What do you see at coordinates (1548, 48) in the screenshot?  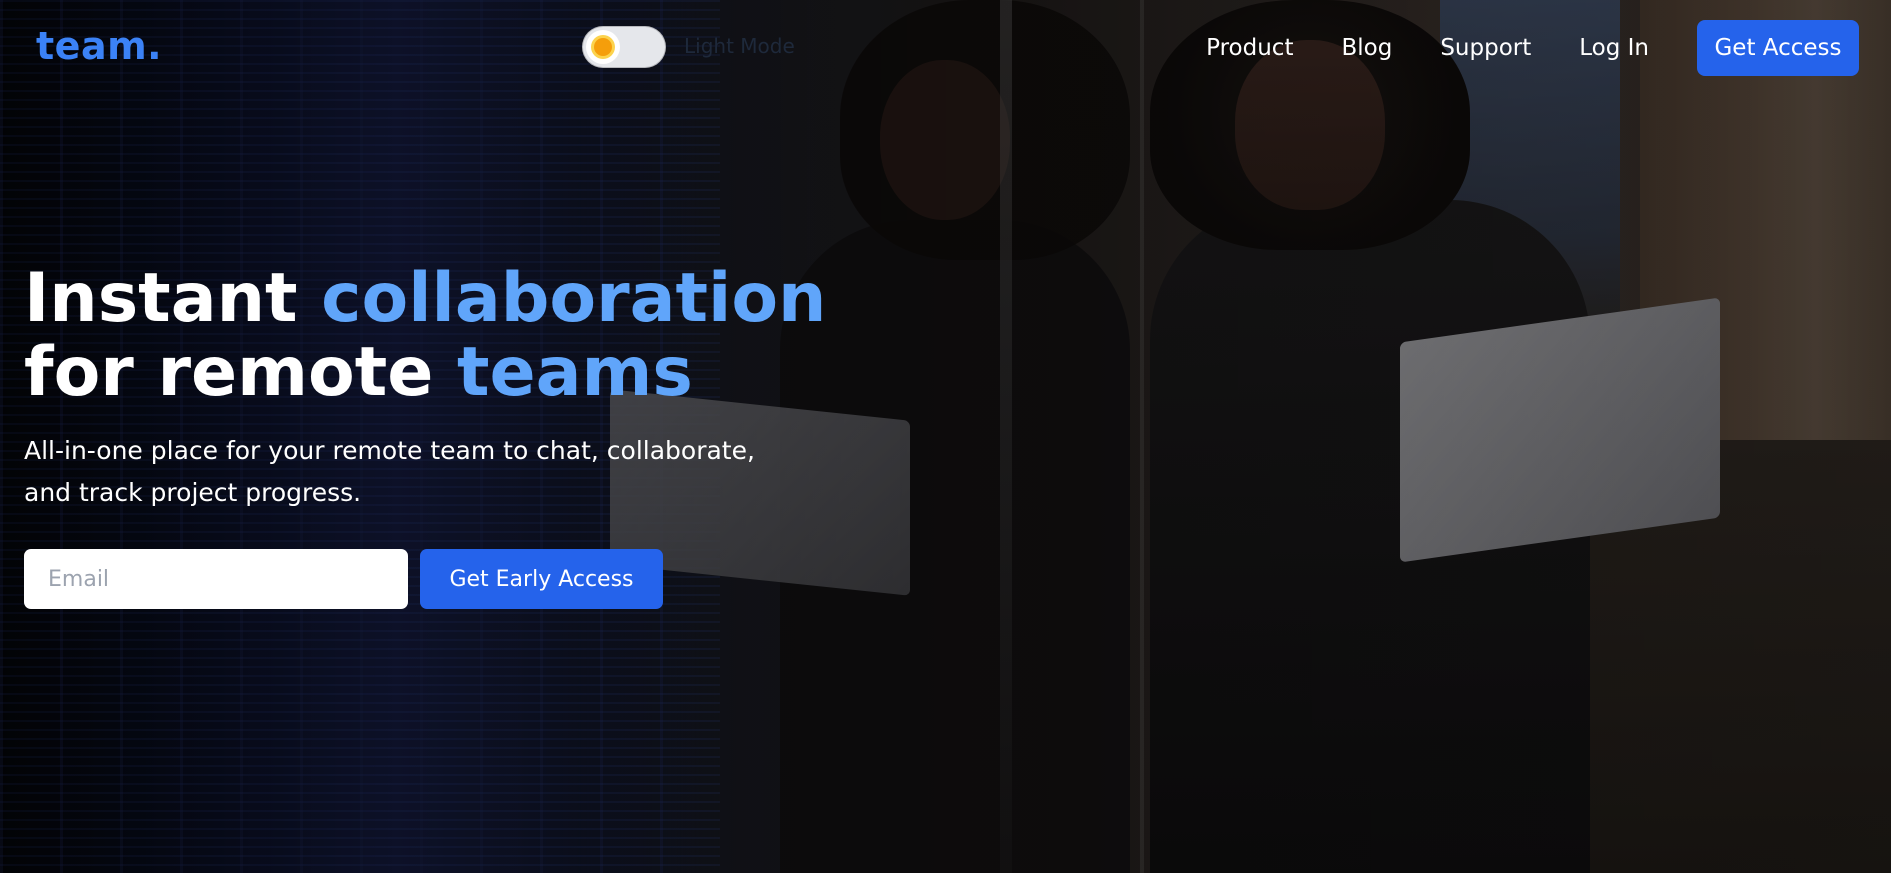 I see `nav-links: Product Blog Support Log In Get Access` at bounding box center [1548, 48].